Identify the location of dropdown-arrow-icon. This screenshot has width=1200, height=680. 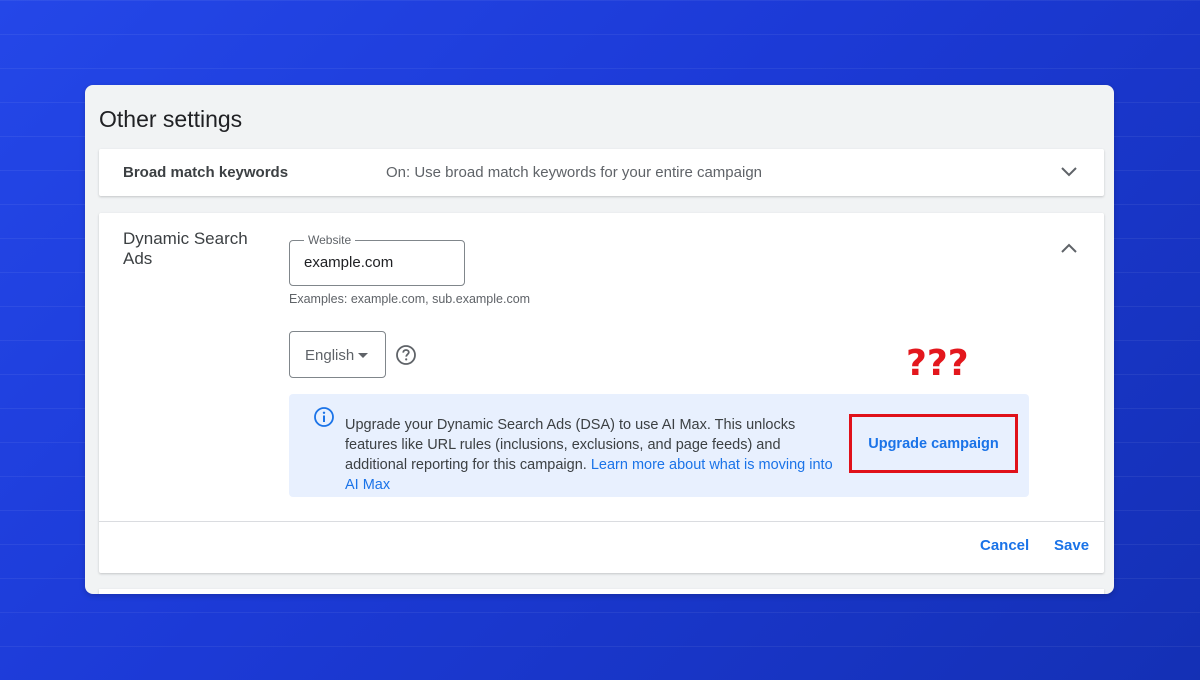
(363, 355).